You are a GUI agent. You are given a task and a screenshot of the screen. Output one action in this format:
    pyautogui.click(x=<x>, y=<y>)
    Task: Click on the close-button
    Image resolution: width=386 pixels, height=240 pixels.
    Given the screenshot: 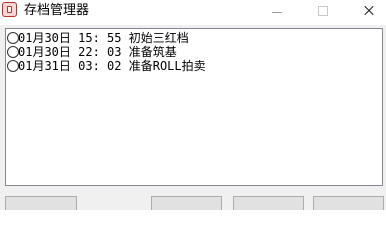 What is the action you would take?
    pyautogui.click(x=366, y=12)
    